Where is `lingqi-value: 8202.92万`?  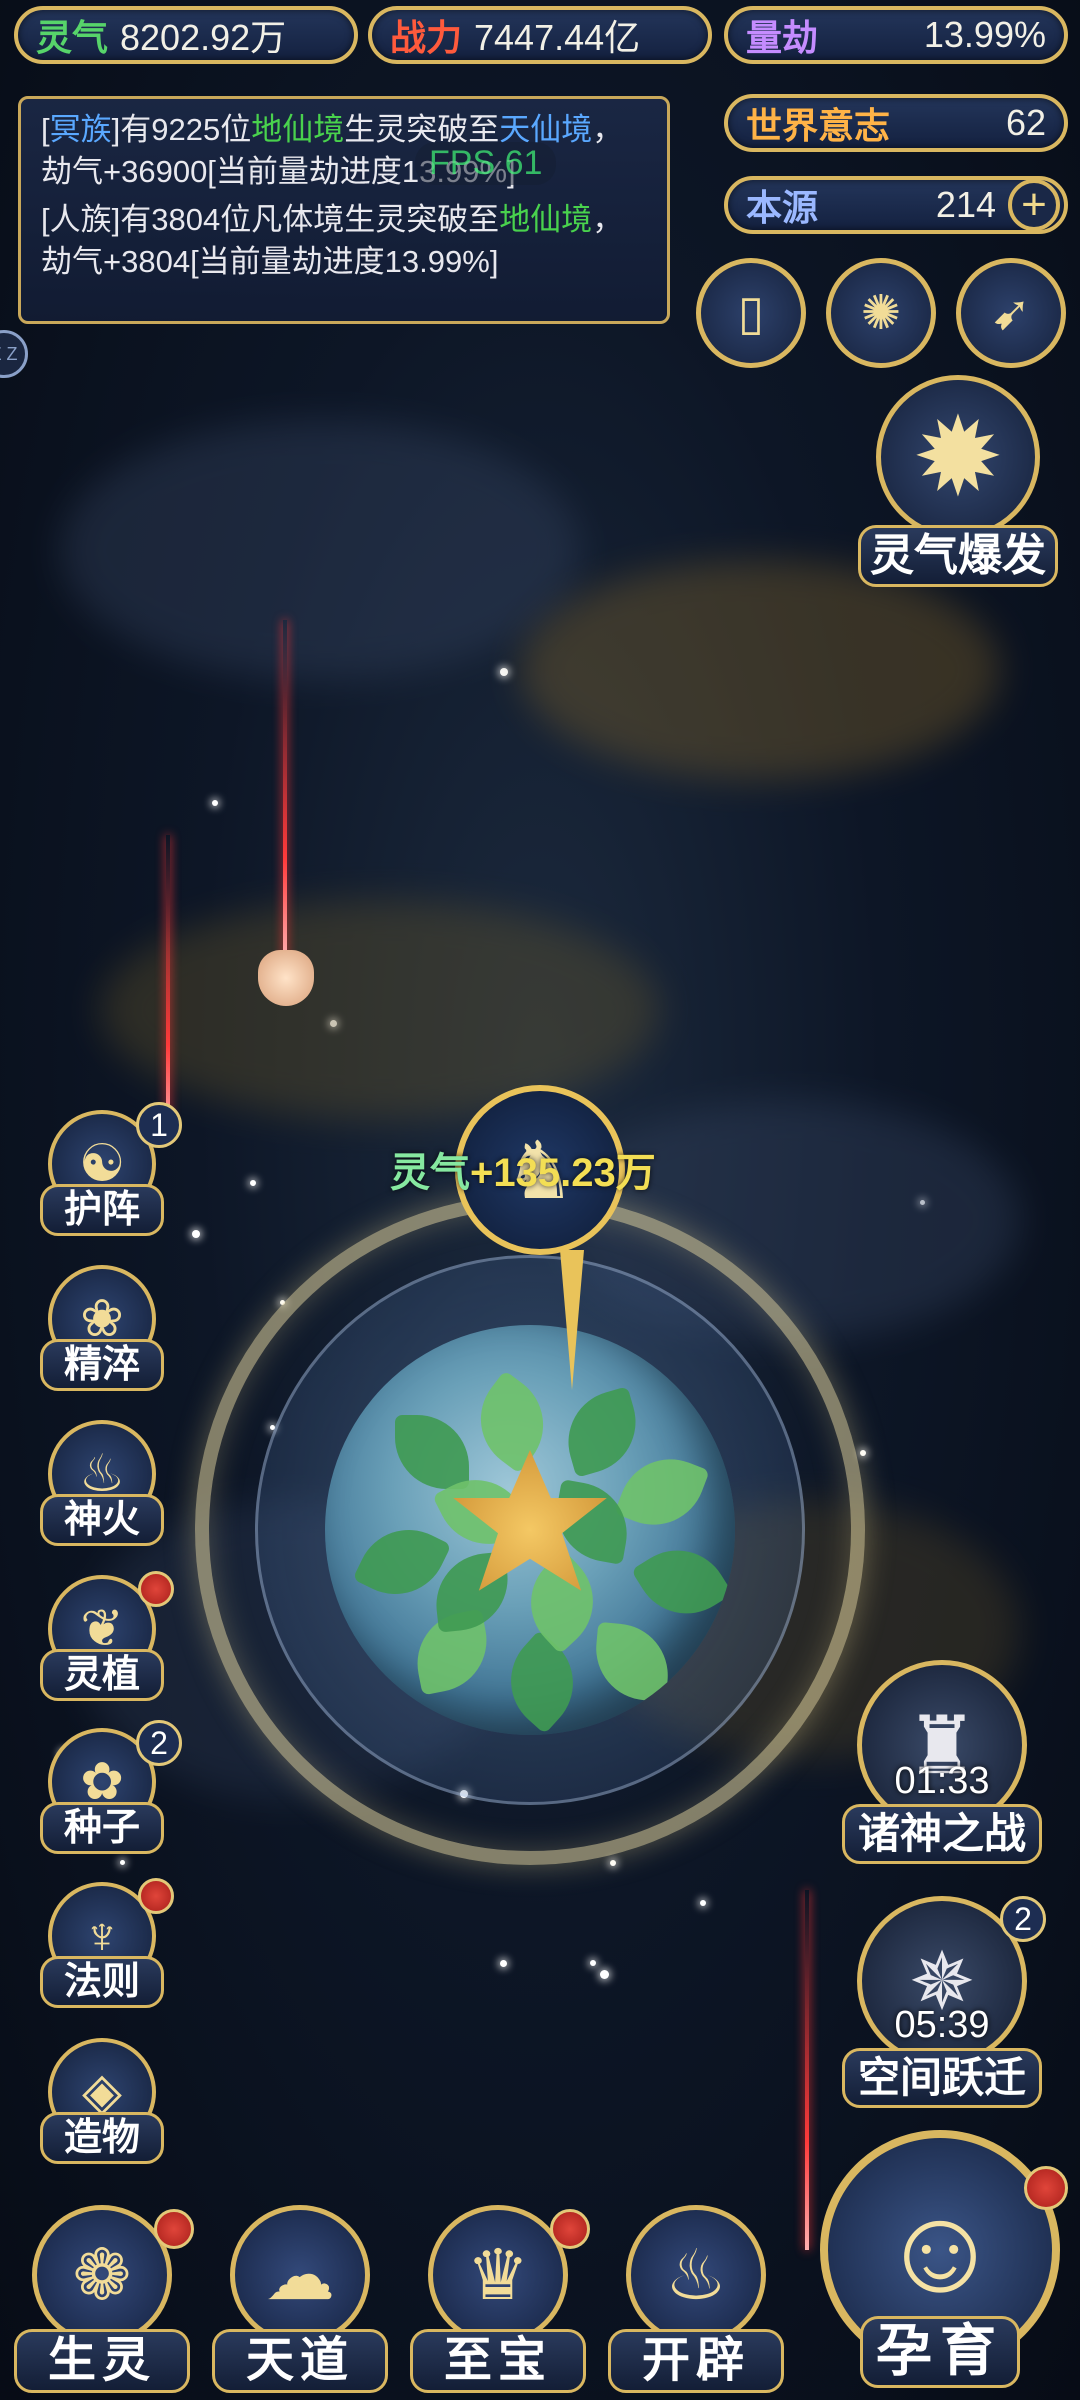 lingqi-value: 8202.92万 is located at coordinates (203, 37).